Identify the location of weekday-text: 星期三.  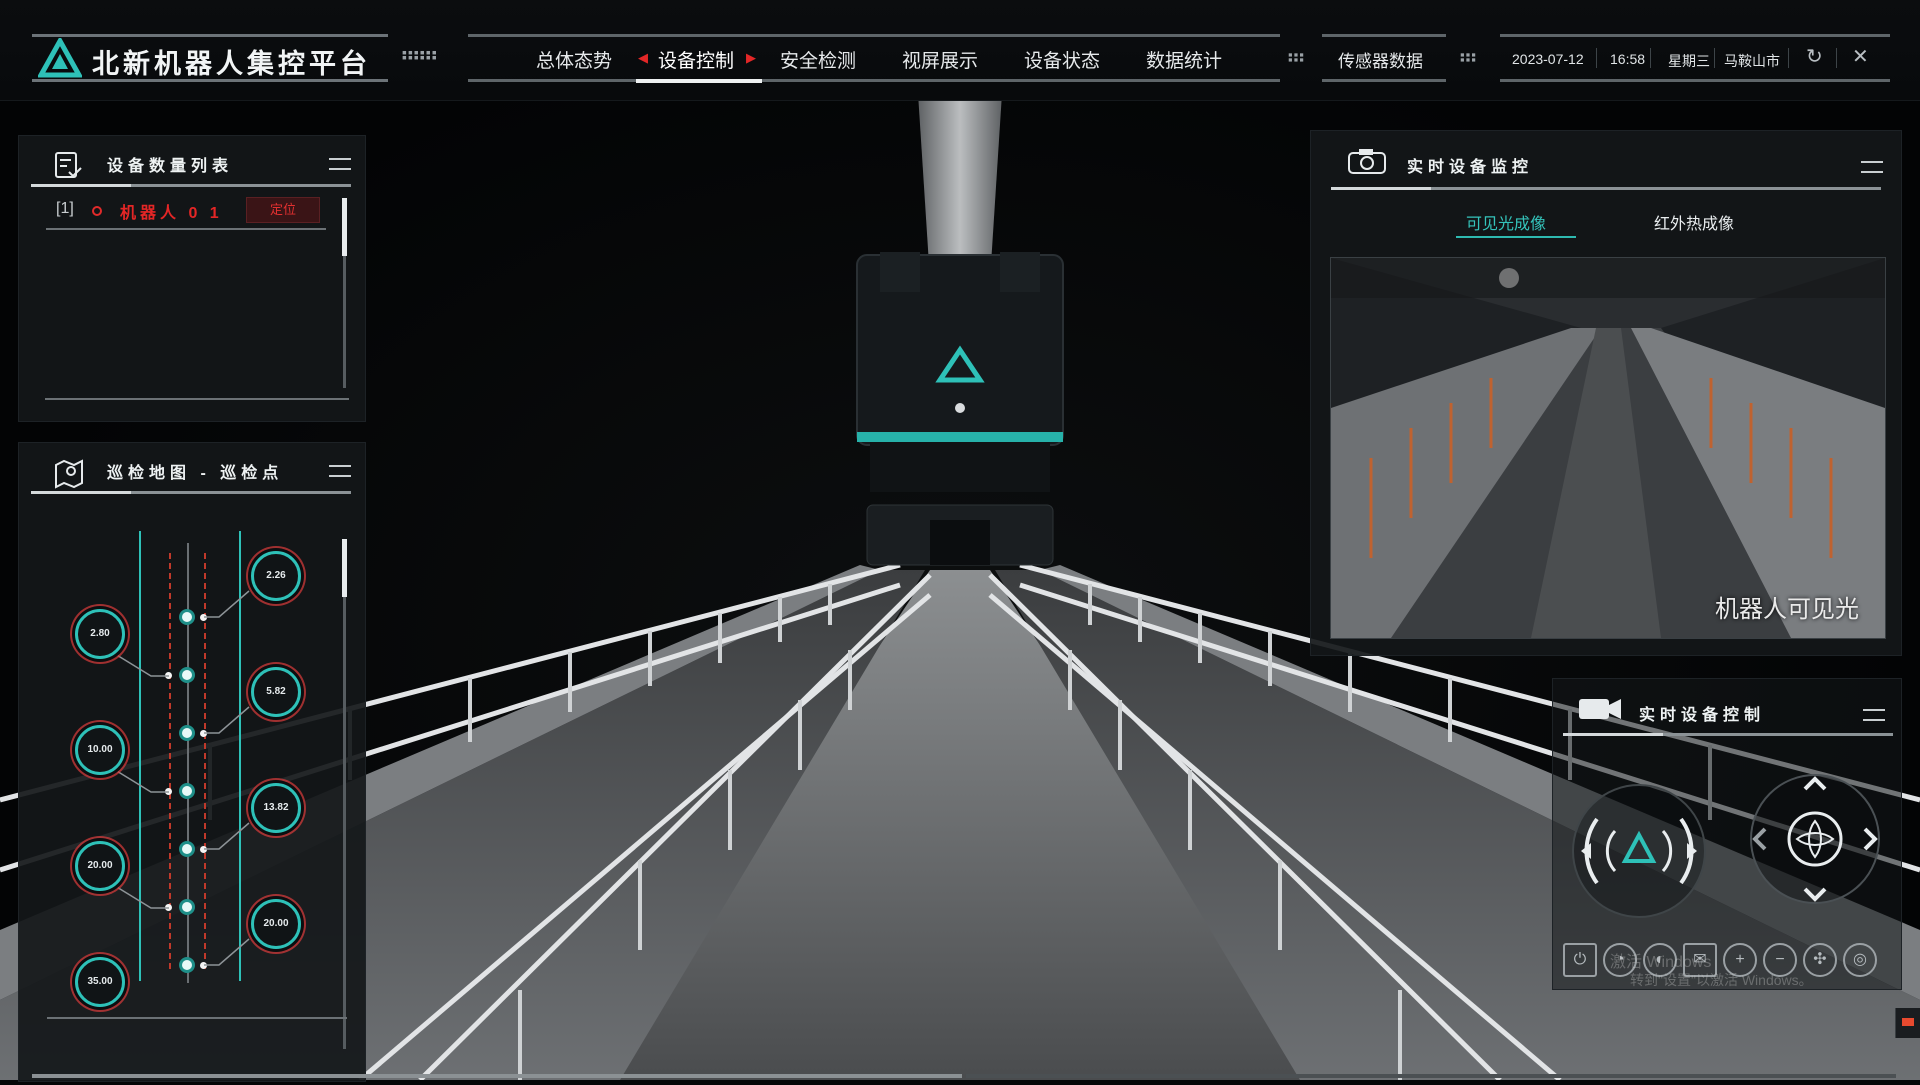
(1689, 61).